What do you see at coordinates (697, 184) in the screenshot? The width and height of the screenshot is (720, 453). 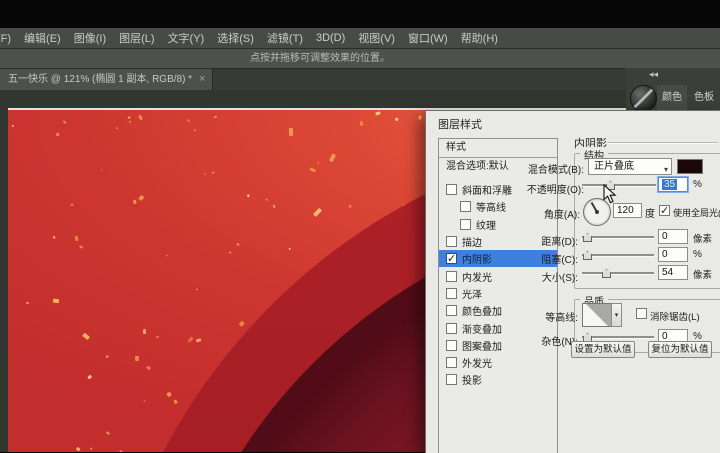 I see `opacity-unit: %` at bounding box center [697, 184].